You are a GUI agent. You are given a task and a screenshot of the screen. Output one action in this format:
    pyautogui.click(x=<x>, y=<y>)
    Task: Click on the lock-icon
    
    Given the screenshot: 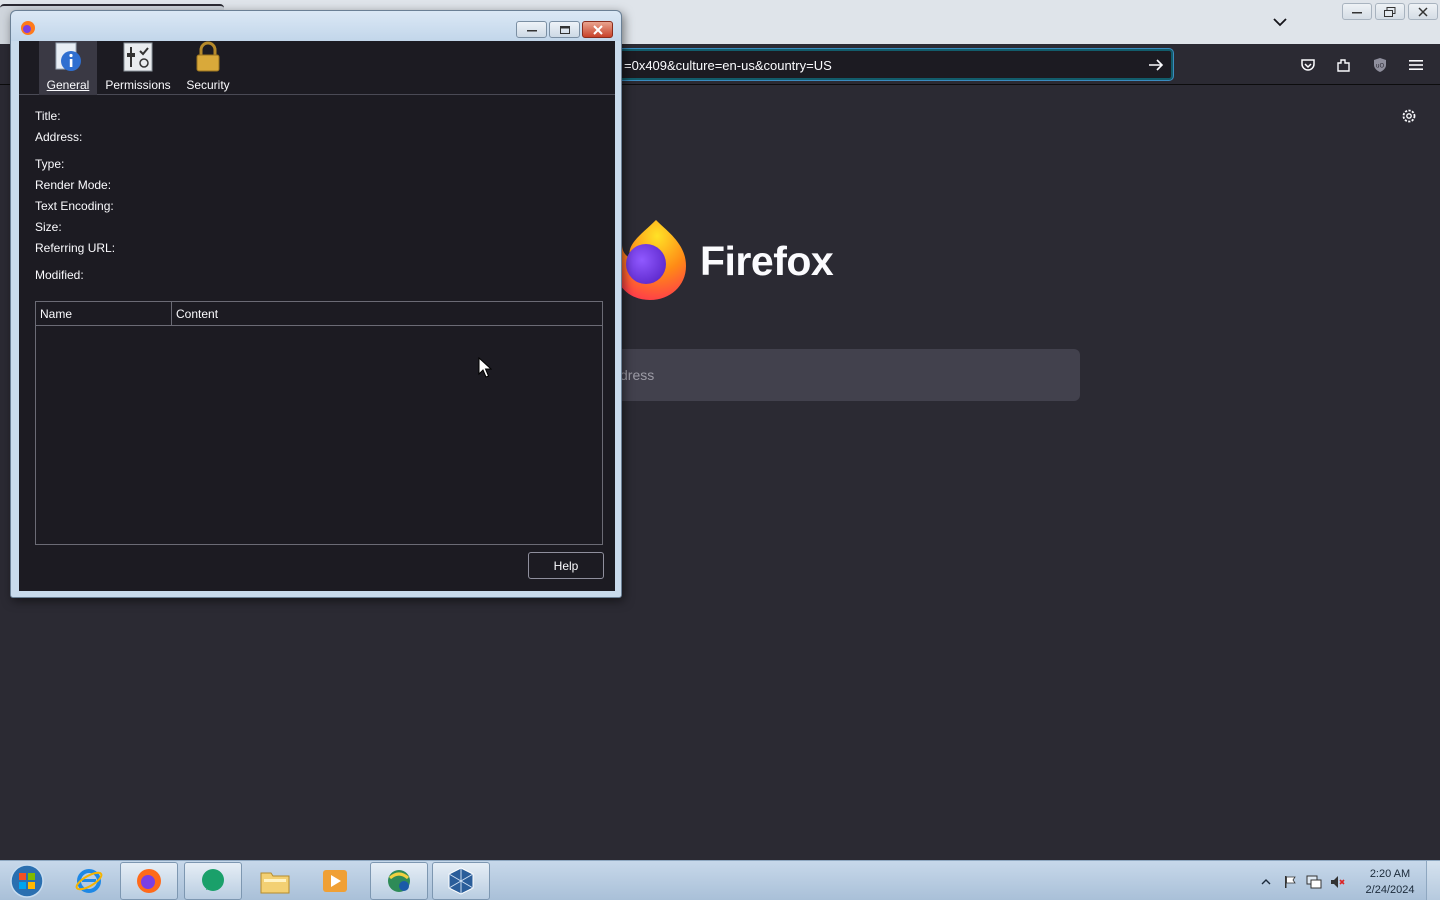 What is the action you would take?
    pyautogui.click(x=208, y=56)
    